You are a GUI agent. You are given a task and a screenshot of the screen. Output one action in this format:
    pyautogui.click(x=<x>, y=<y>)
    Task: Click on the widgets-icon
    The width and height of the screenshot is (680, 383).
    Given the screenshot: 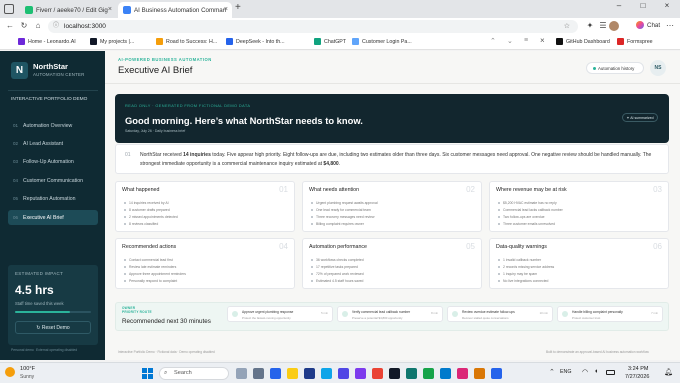 What is the action you would take?
    pyautogui.click(x=241, y=373)
    